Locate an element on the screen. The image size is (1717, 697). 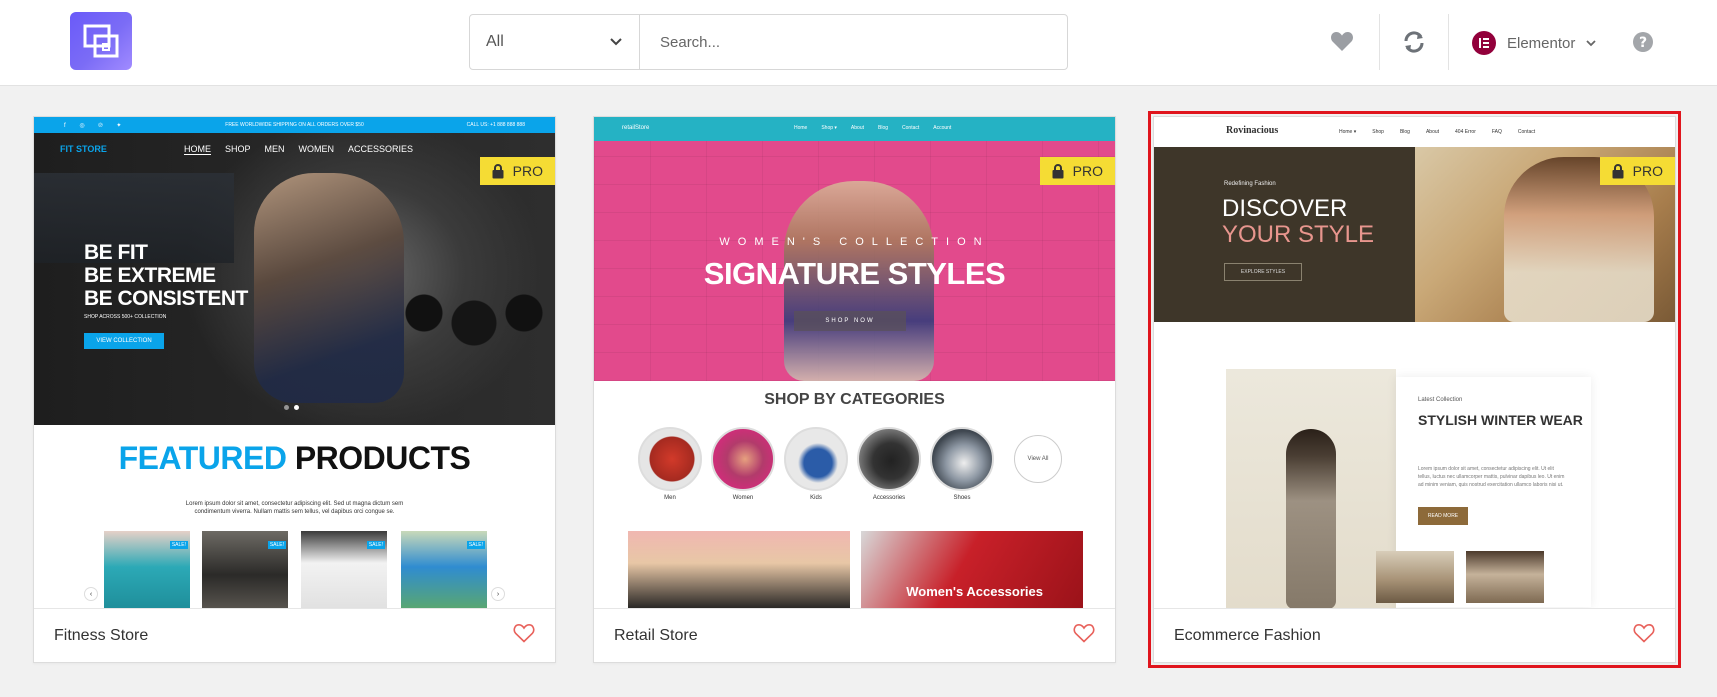
template-card-footer: Ecommerce Fashion is located at coordinates (1414, 635).